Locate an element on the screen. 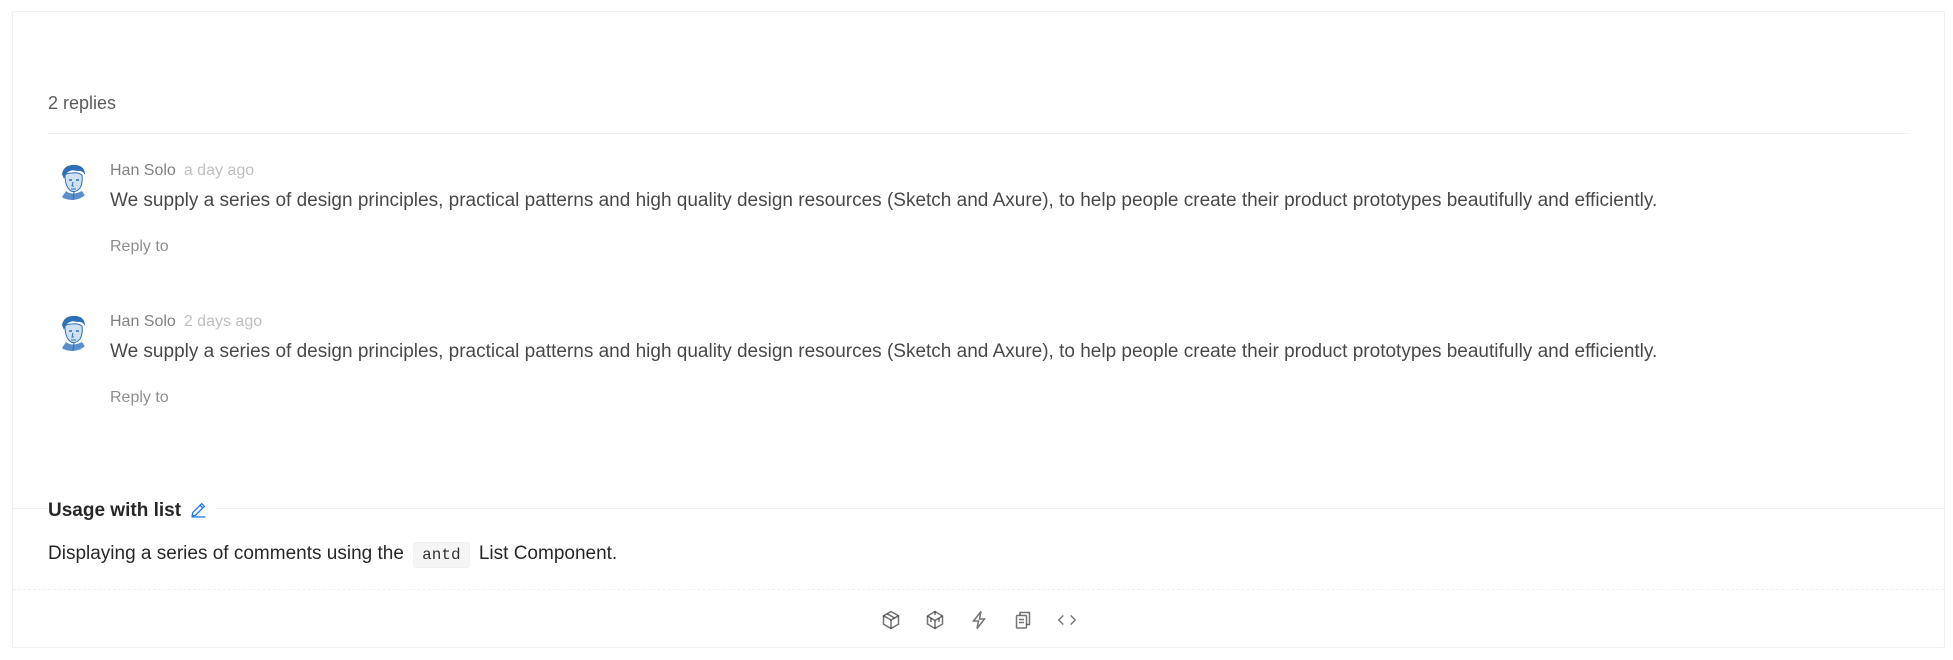 The height and width of the screenshot is (660, 1953). code-expand-icon is located at coordinates (1067, 620).